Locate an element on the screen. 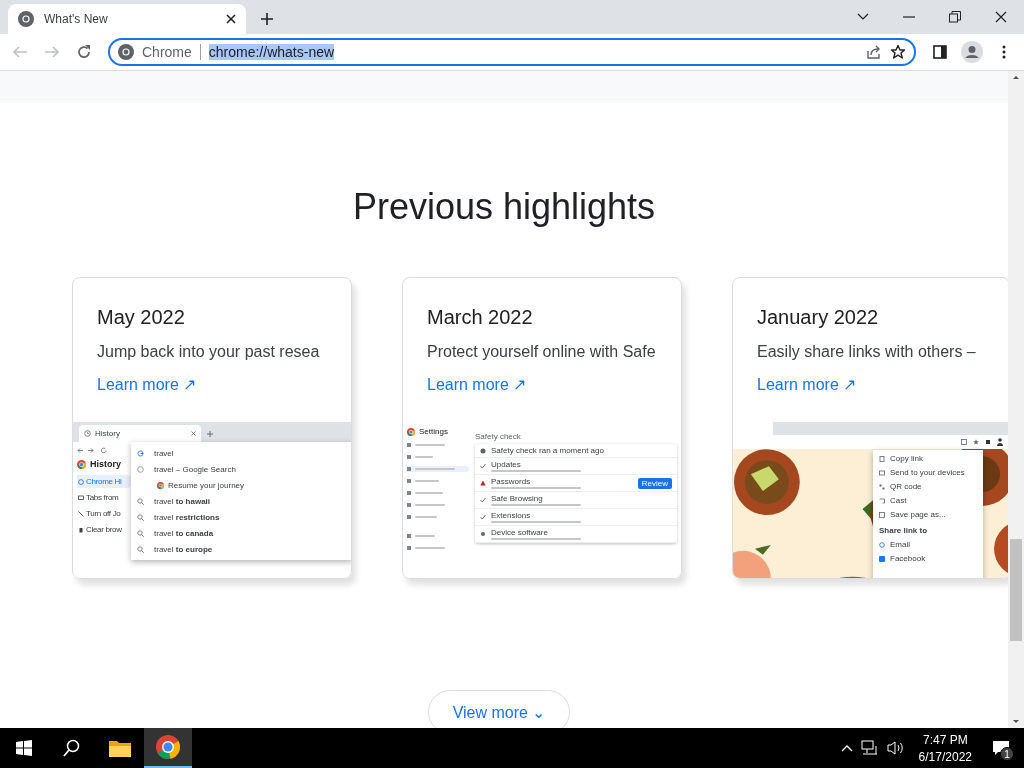 The height and width of the screenshot is (768, 1024). scroll-down-arrow-icon is located at coordinates (1016, 722).